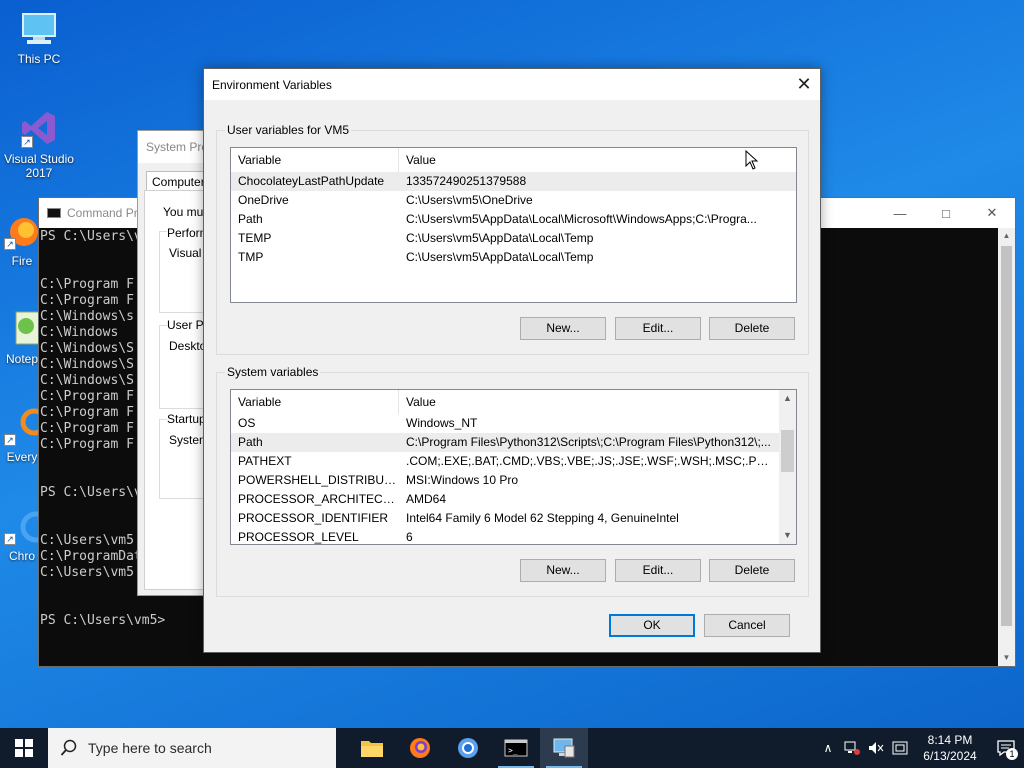  I want to click on user-profiles-label: User Pr, so click(187, 325).